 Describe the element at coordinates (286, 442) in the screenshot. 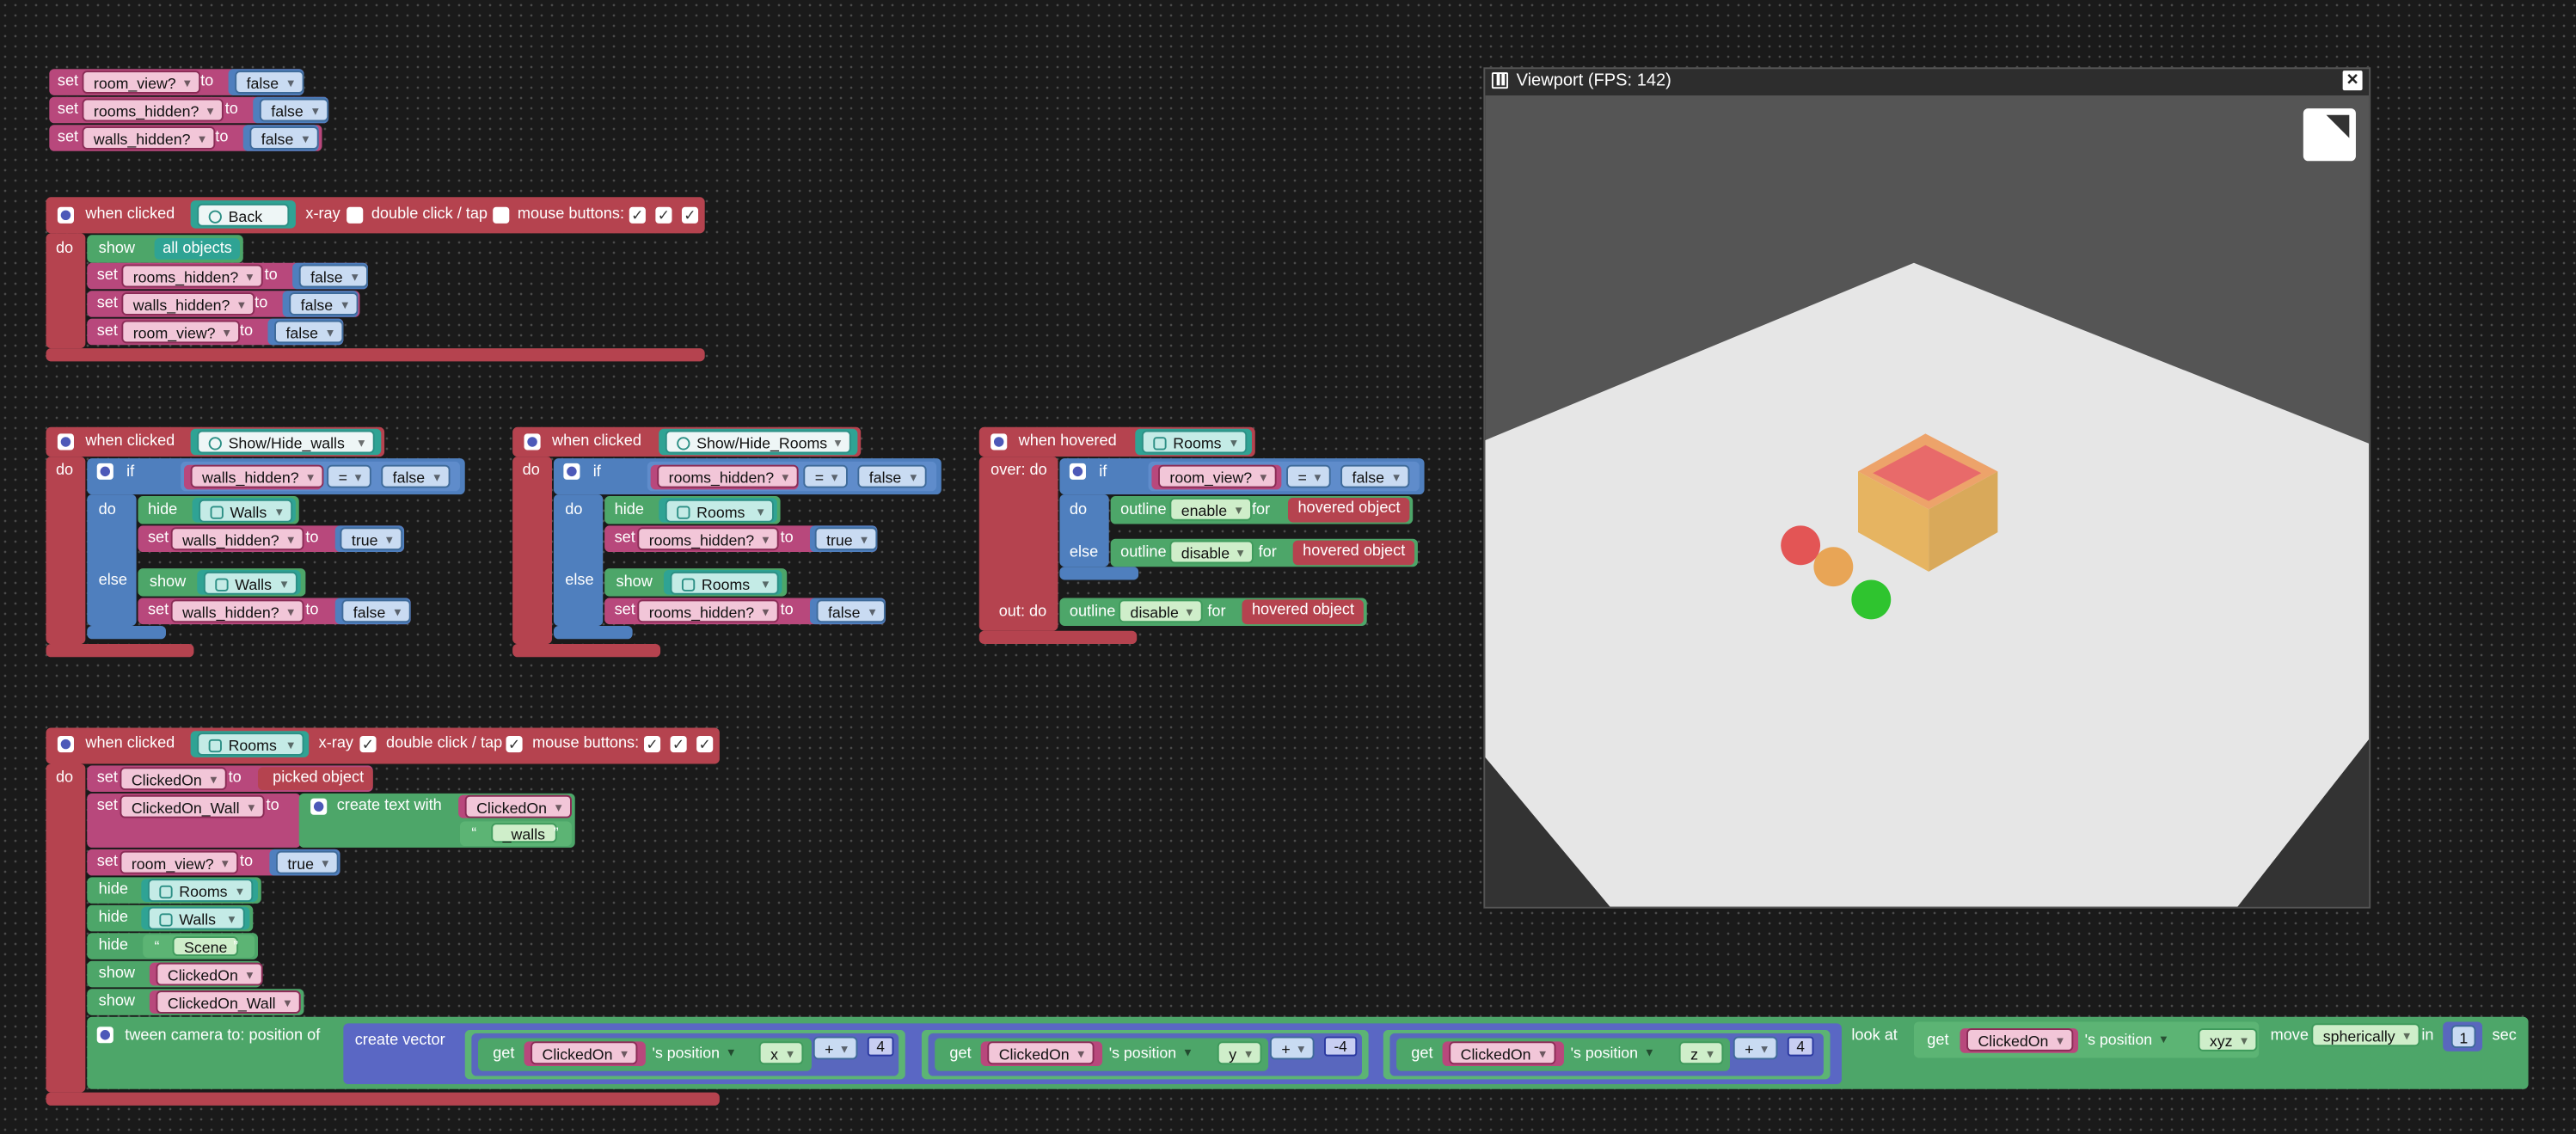

I see `object-dropdown: Show/Hide_walls` at that location.